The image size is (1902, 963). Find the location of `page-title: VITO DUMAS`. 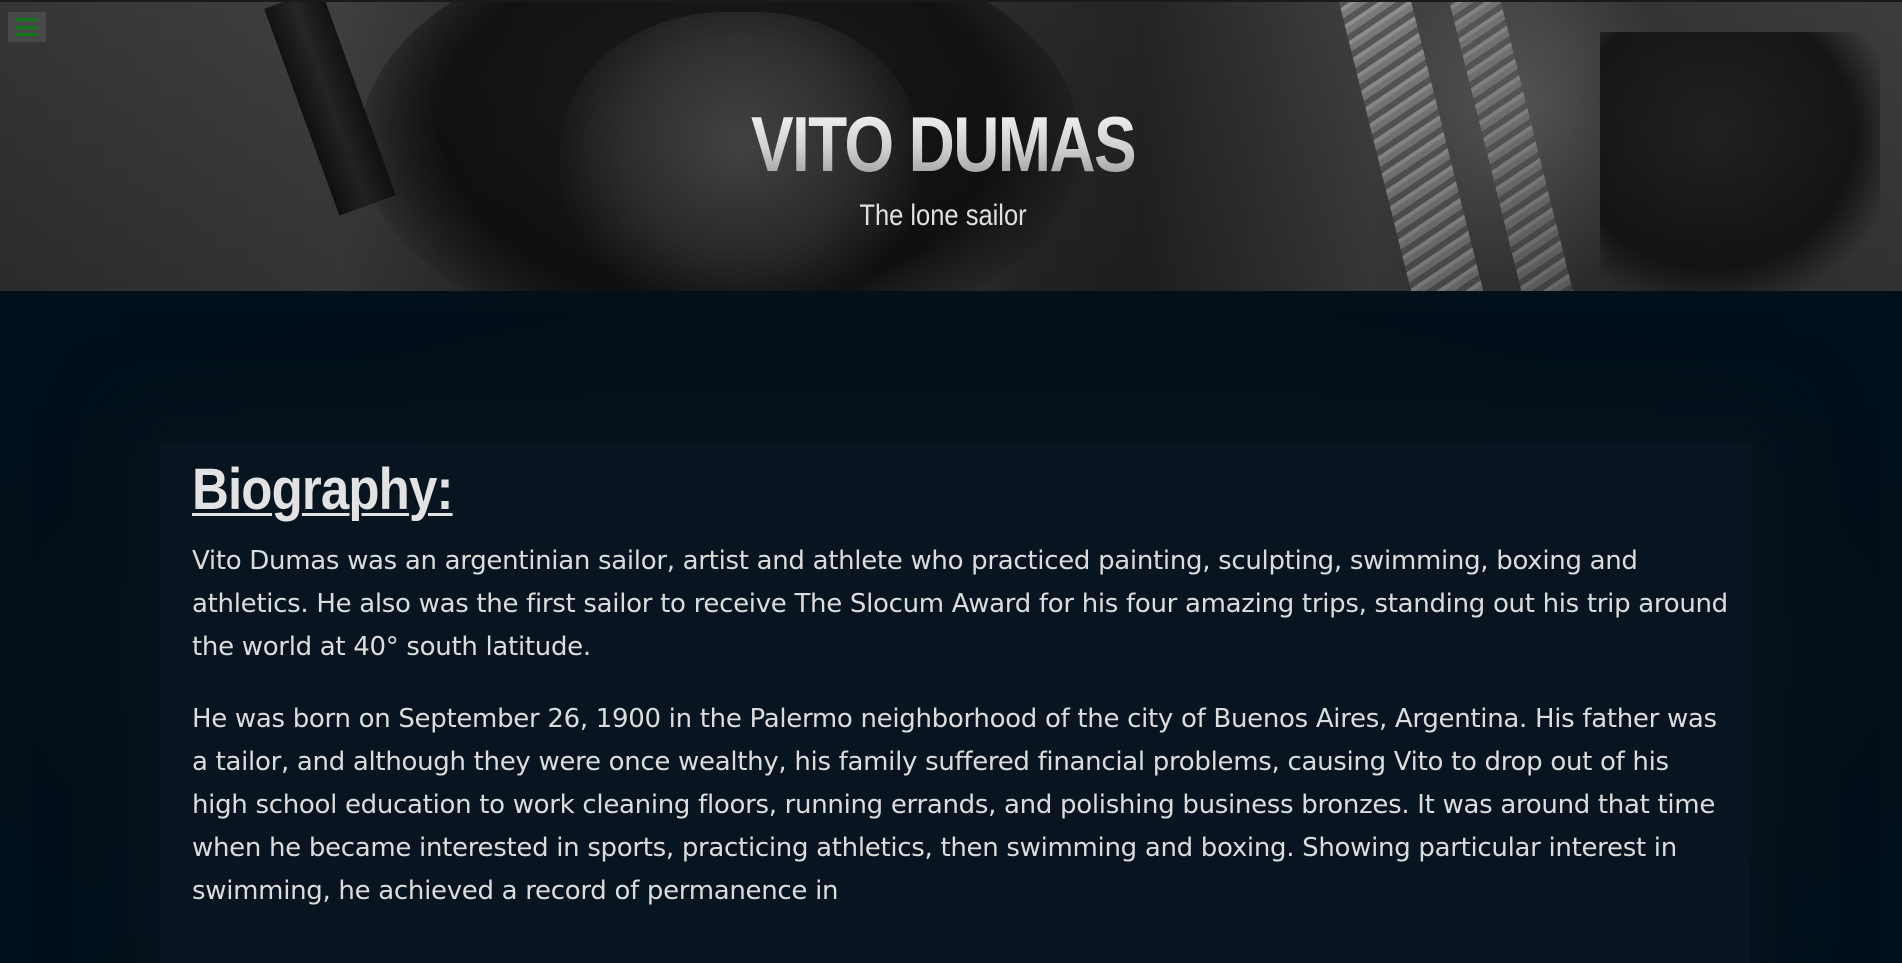

page-title: VITO DUMAS is located at coordinates (943, 144).